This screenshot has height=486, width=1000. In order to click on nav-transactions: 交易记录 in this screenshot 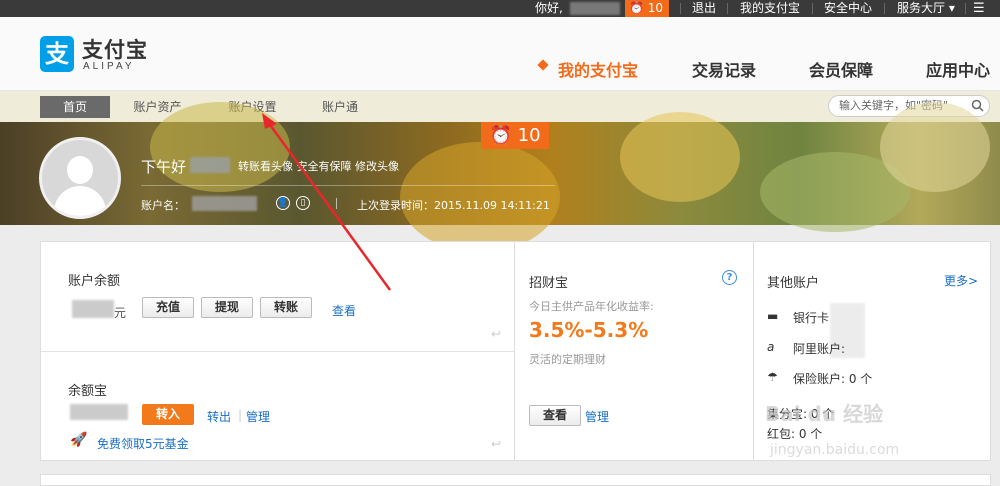, I will do `click(724, 69)`.